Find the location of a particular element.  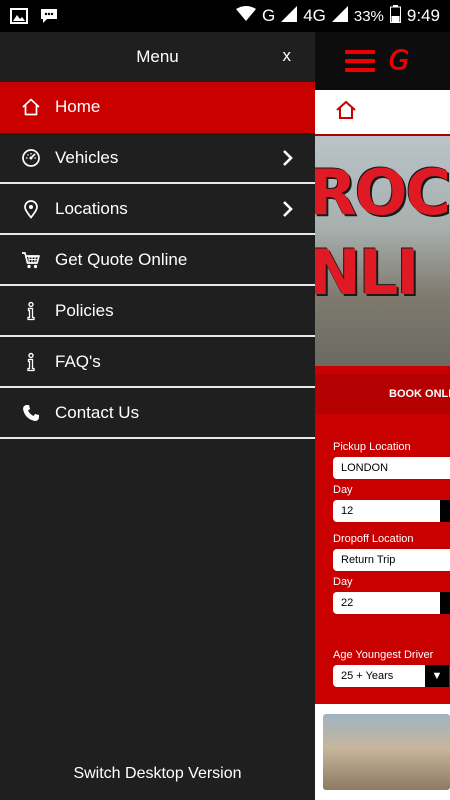

van-photo is located at coordinates (386, 752).